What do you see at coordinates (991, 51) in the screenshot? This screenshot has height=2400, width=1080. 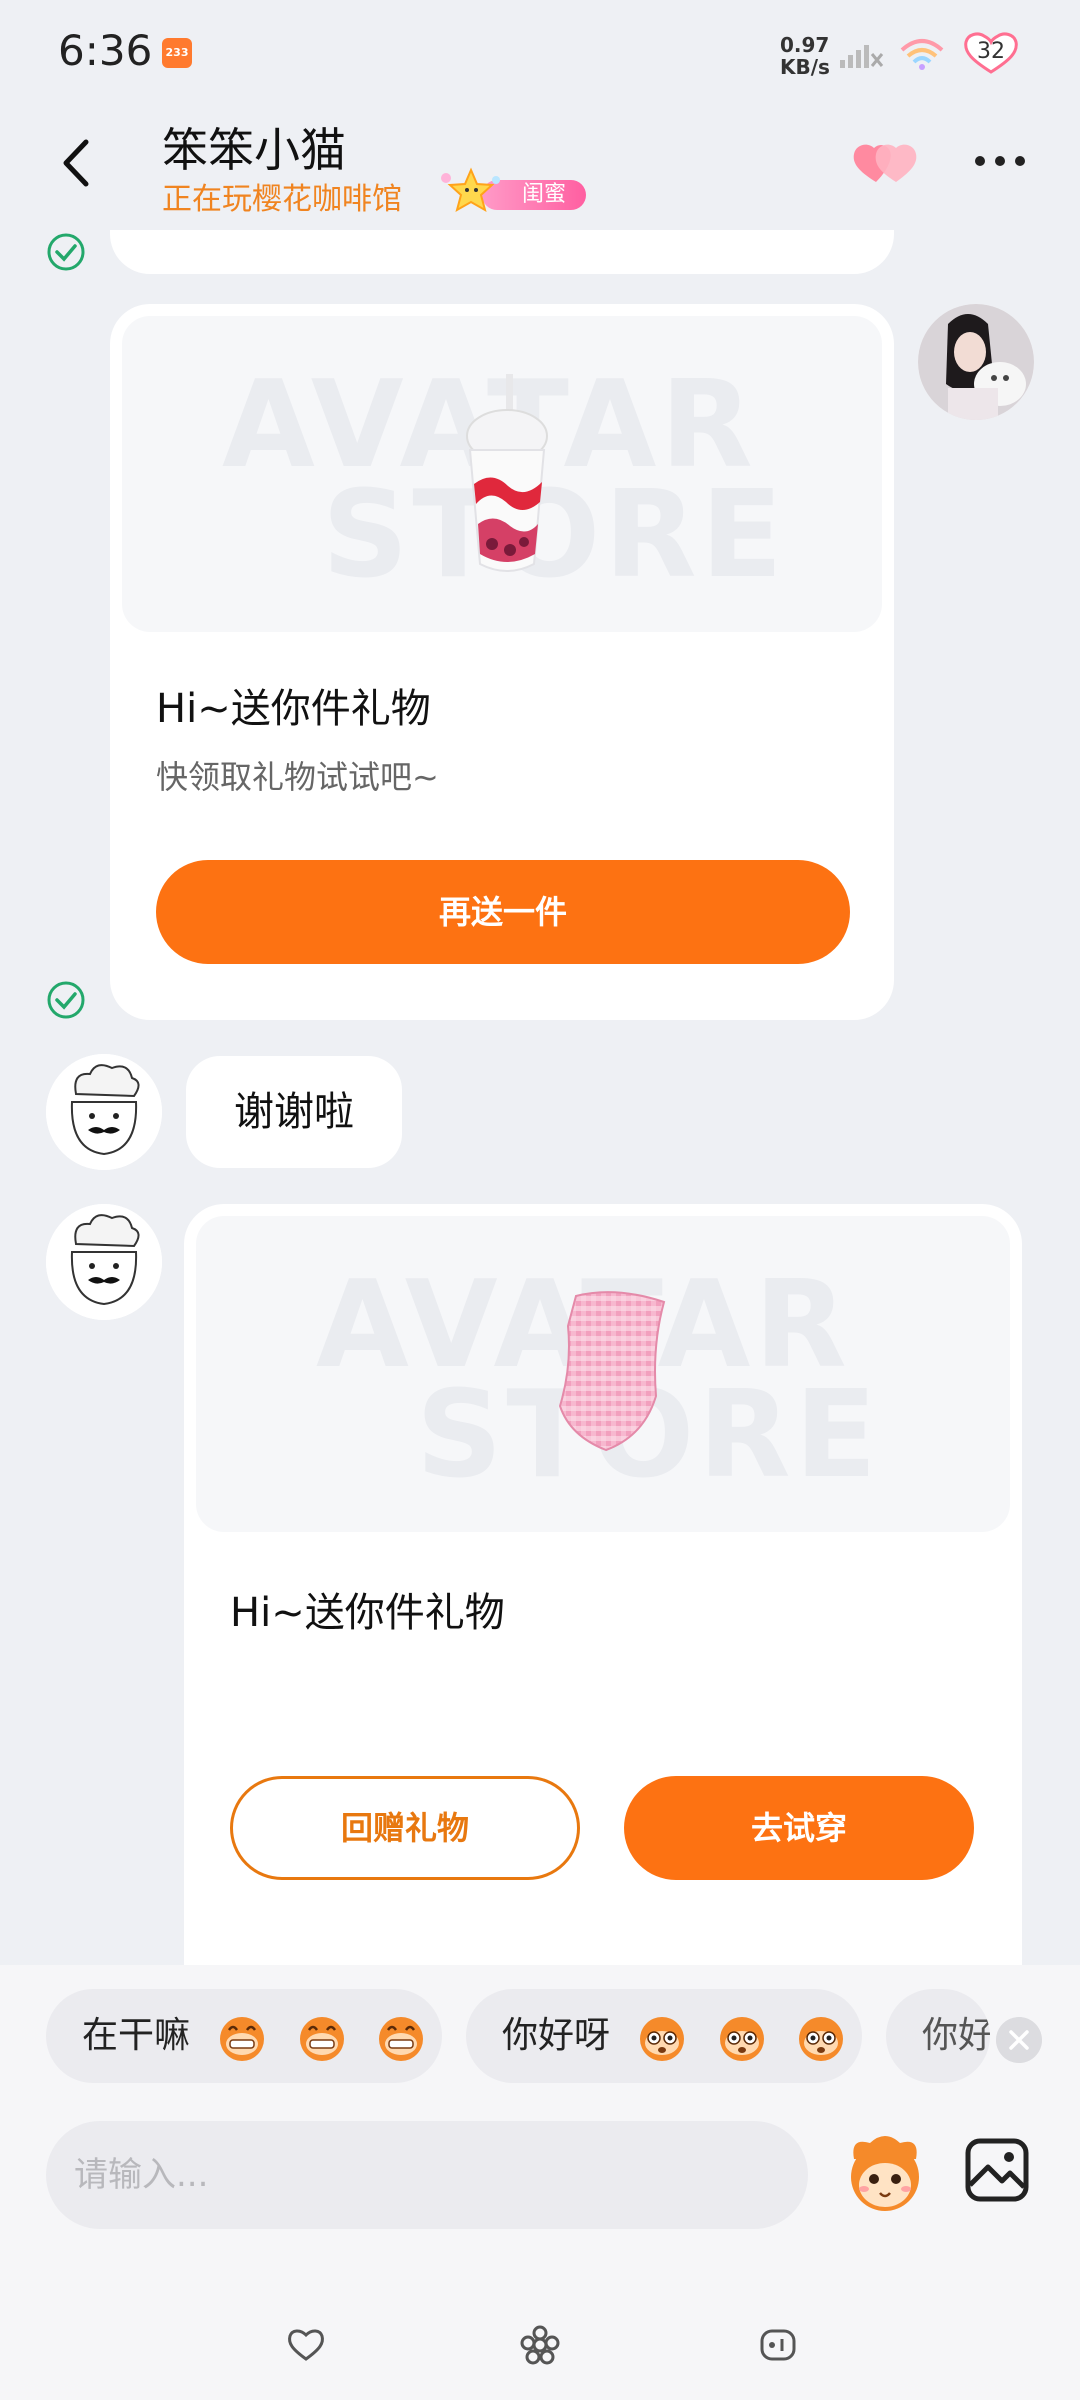 I see `battery-level: 32` at bounding box center [991, 51].